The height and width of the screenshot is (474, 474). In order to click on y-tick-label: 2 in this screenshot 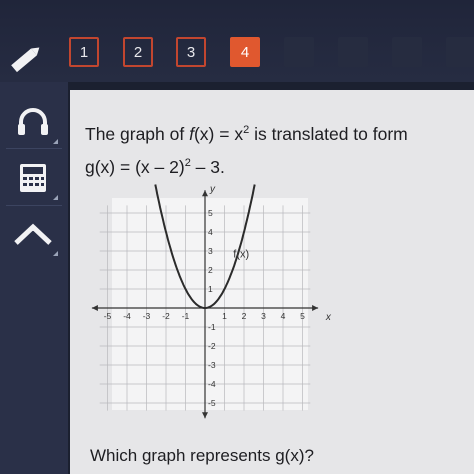, I will do `click(210, 270)`.